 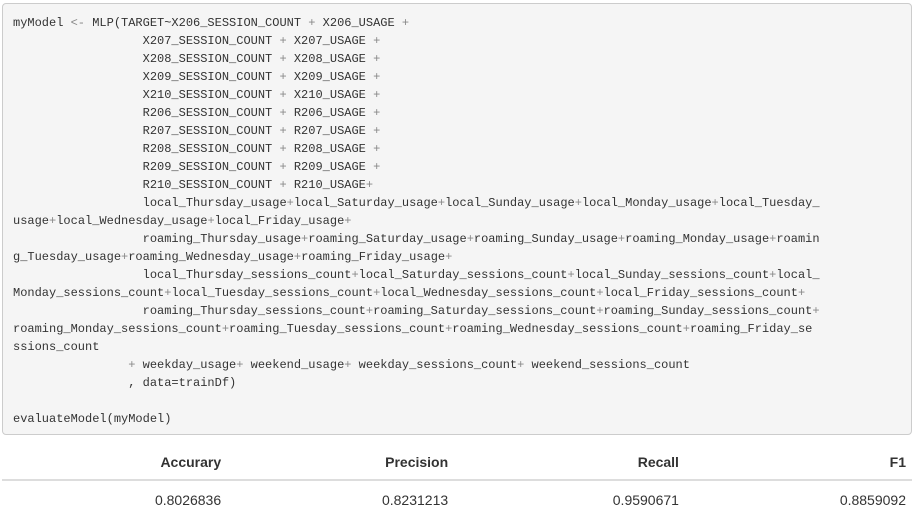 I want to click on cell-accurary: 0.8026836, so click(x=188, y=499).